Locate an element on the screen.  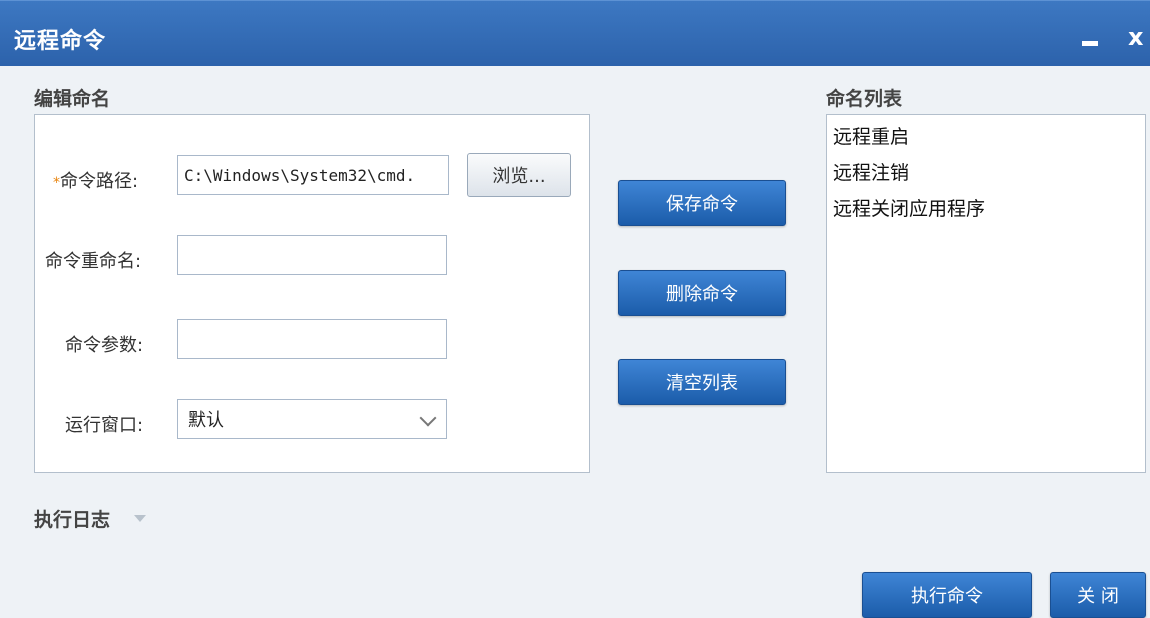
path-label-row: *命令路径: is located at coordinates (95, 180).